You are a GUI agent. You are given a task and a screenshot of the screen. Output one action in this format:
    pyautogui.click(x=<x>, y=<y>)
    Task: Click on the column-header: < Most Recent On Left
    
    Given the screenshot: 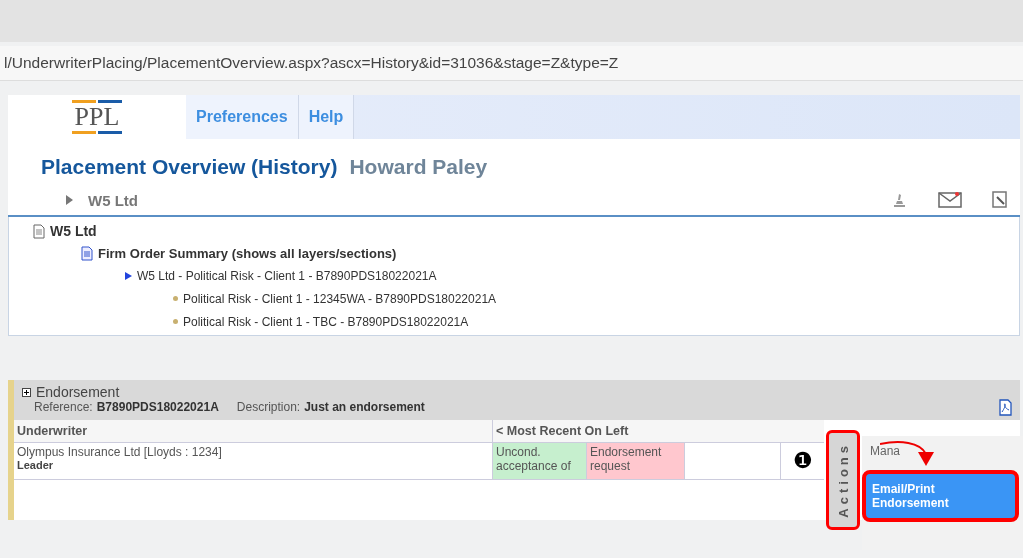 What is the action you would take?
    pyautogui.click(x=658, y=431)
    